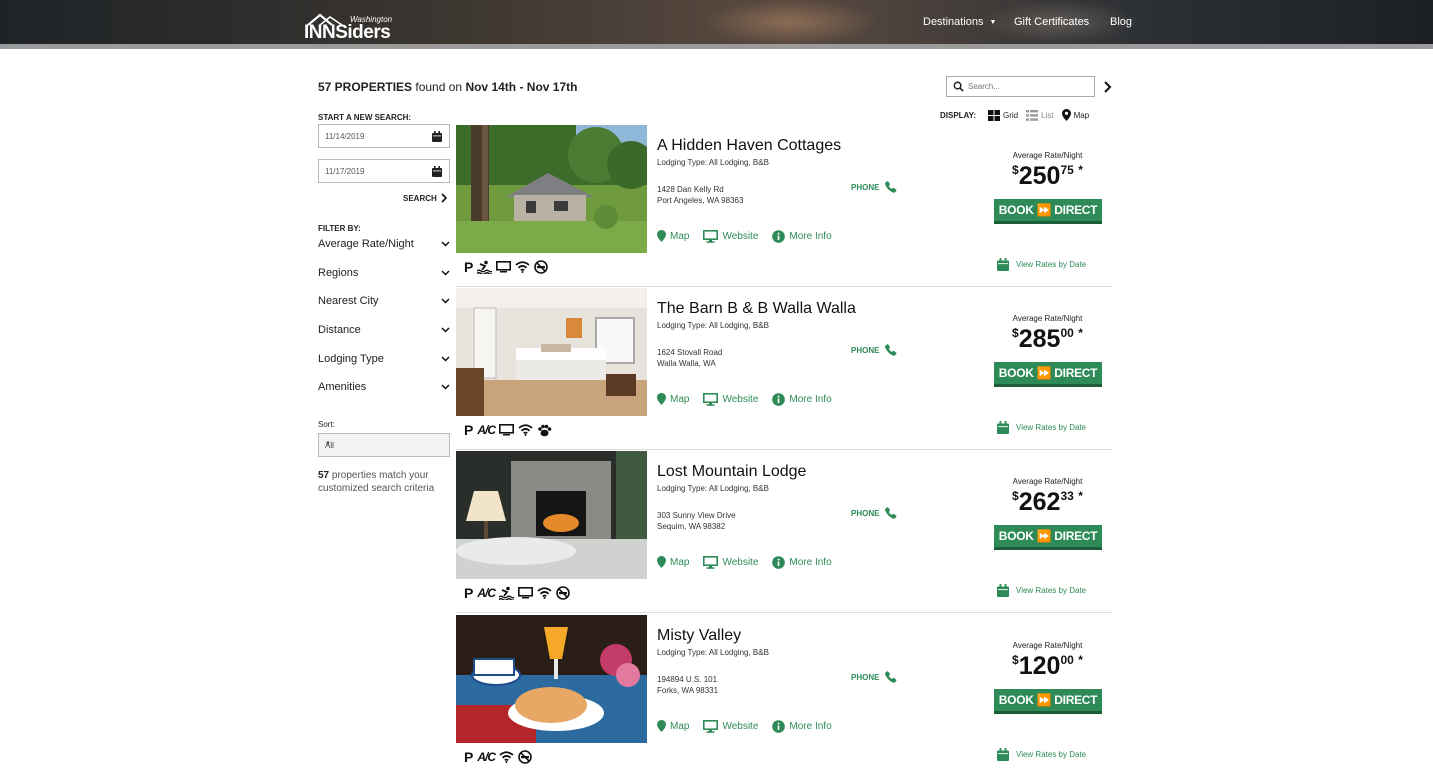 This screenshot has height=774, width=1433. I want to click on display-grid-option: Grid, so click(1003, 115).